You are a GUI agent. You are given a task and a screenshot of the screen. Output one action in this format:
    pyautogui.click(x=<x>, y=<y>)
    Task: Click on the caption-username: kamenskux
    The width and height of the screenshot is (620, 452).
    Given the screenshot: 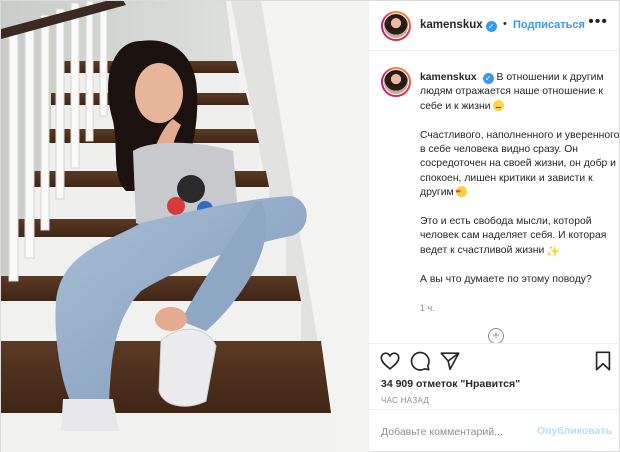 What is the action you would take?
    pyautogui.click(x=448, y=77)
    